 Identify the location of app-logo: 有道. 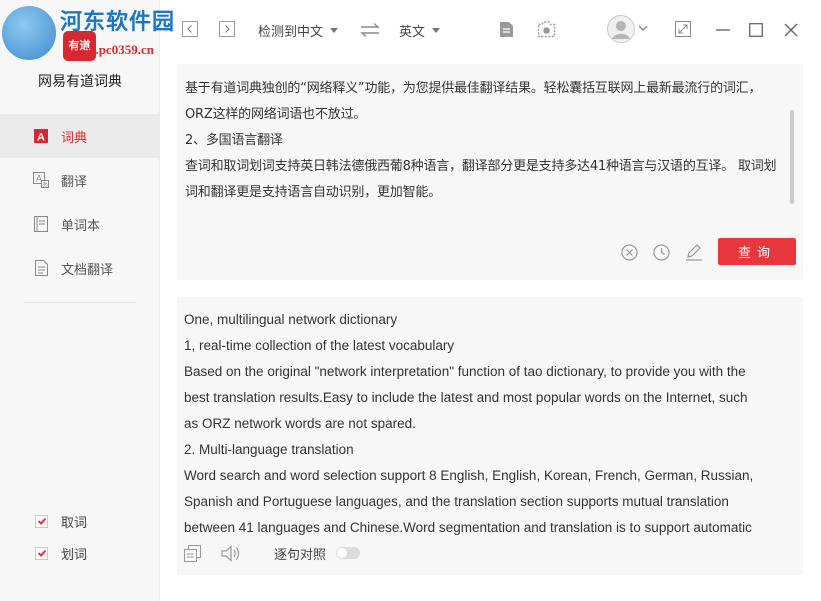
(79, 46).